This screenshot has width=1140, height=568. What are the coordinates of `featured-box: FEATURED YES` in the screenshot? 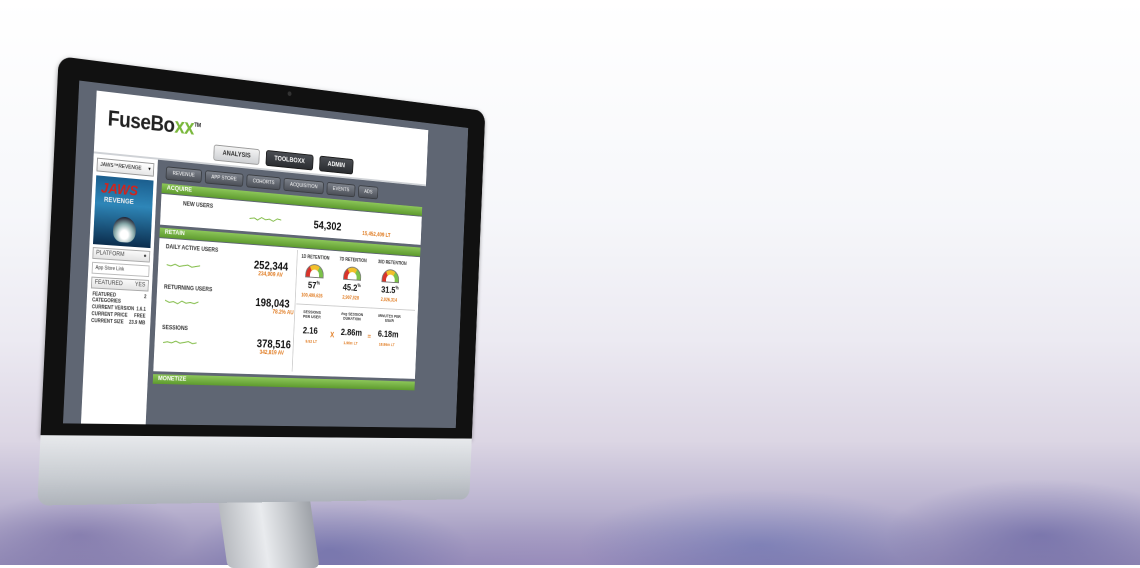 It's located at (119, 284).